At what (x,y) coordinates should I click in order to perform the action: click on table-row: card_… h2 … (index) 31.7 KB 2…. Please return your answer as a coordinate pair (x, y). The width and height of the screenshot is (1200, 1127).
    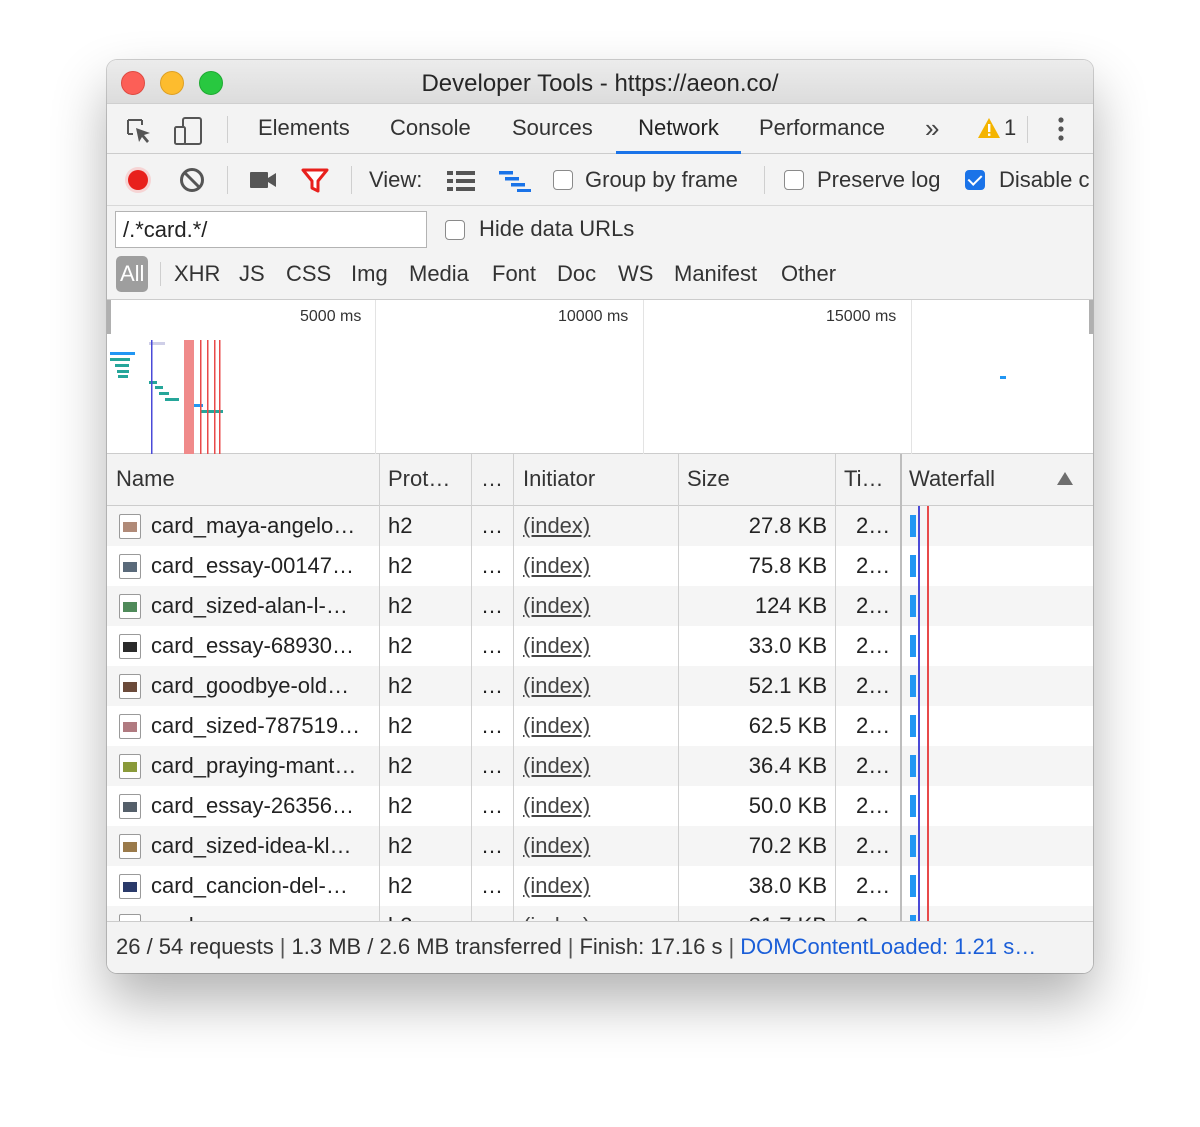
    Looking at the image, I should click on (600, 913).